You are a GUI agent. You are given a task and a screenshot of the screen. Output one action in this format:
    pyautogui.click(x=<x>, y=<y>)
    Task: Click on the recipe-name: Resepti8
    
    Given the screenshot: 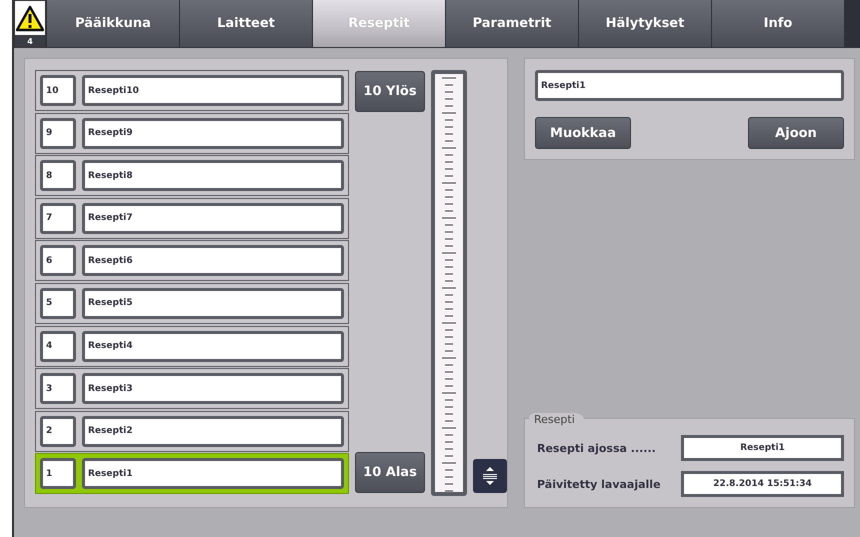 What is the action you would take?
    pyautogui.click(x=213, y=176)
    